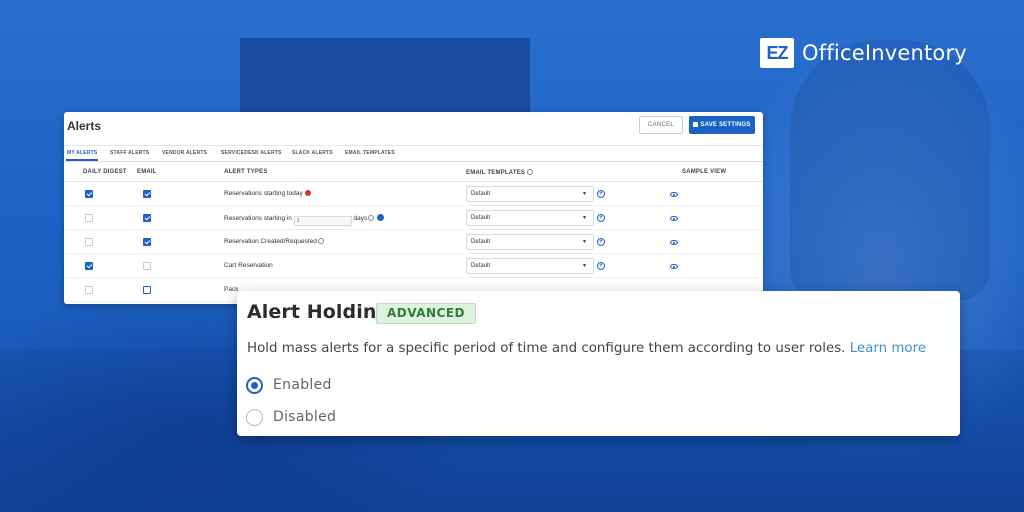 The image size is (1024, 512). What do you see at coordinates (254, 385) in the screenshot?
I see `enabled-radio` at bounding box center [254, 385].